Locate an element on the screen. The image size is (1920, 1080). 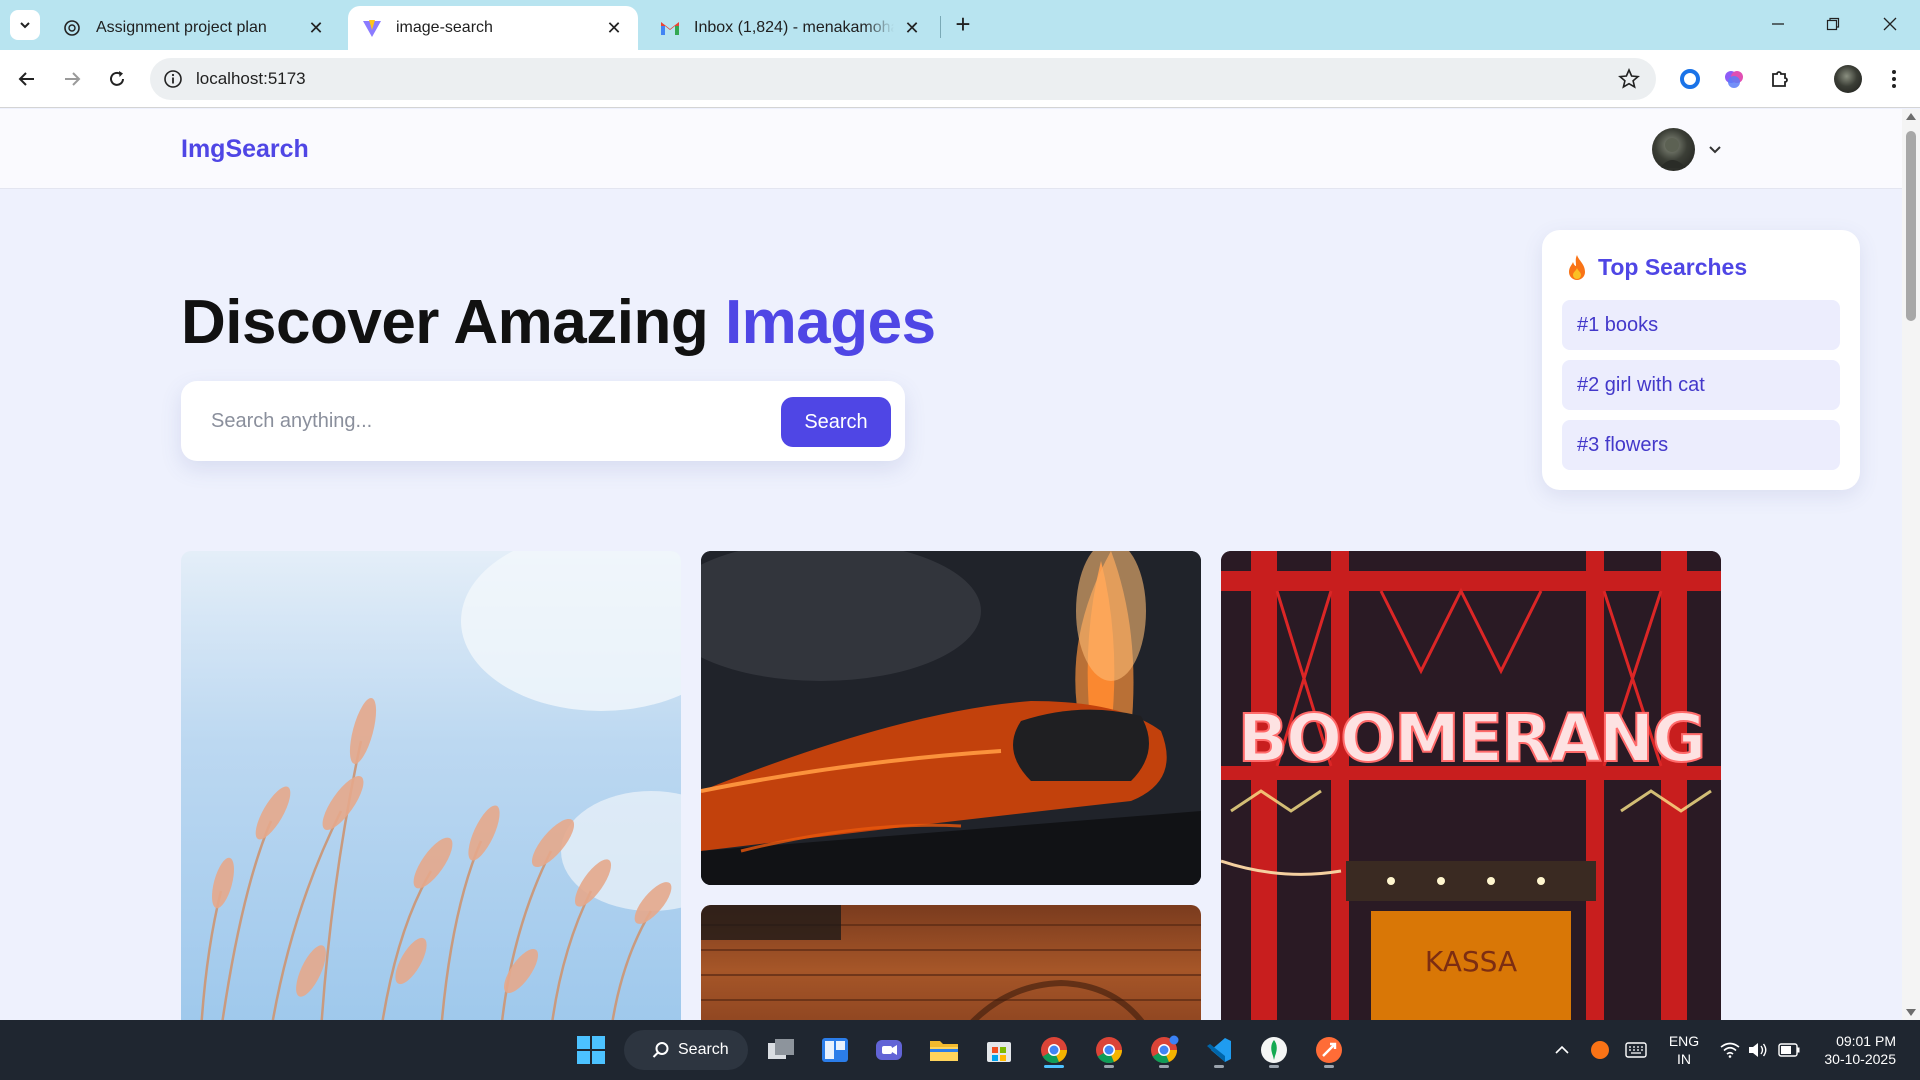
openai-icon is located at coordinates (72, 28).